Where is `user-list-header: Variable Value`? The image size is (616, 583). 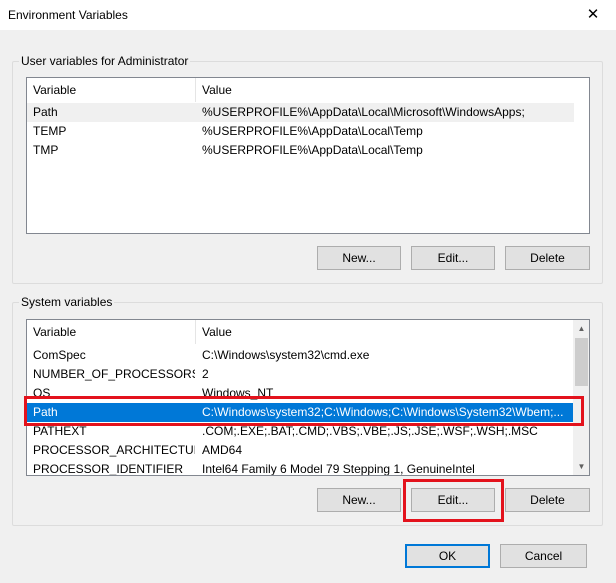
user-list-header: Variable Value is located at coordinates (308, 90).